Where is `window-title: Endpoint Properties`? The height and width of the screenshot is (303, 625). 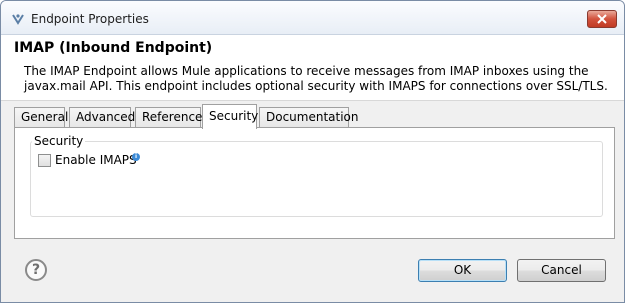 window-title: Endpoint Properties is located at coordinates (90, 19).